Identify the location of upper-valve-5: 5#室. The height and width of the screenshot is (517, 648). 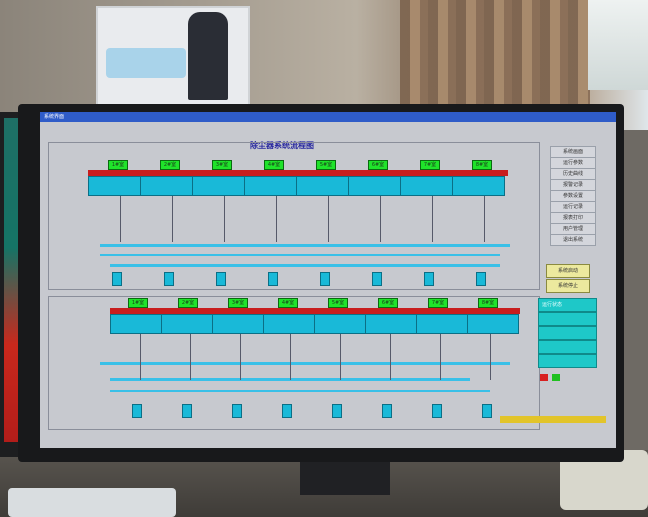
(326, 165).